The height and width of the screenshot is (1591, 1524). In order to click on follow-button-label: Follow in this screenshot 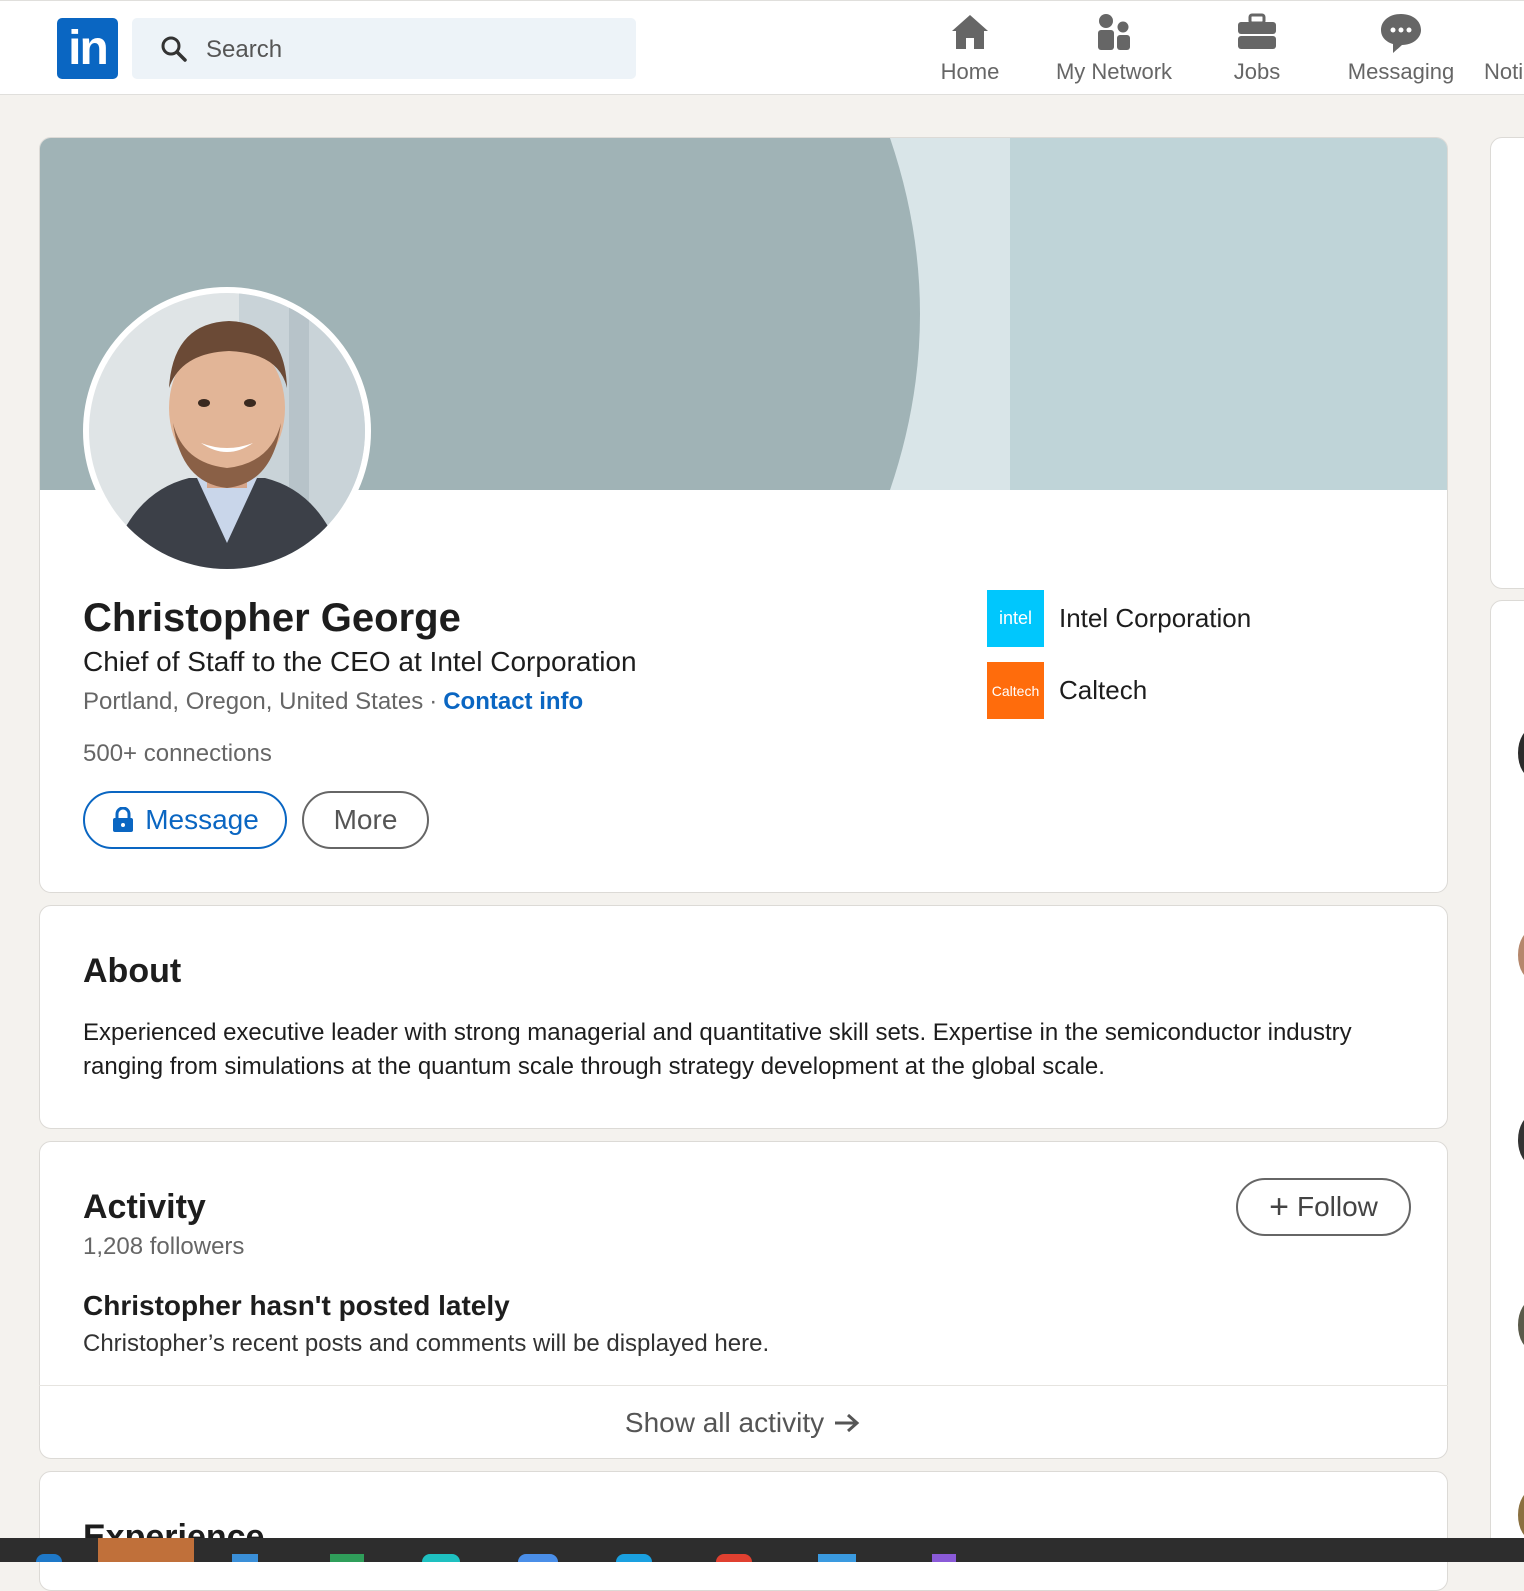, I will do `click(1337, 1206)`.